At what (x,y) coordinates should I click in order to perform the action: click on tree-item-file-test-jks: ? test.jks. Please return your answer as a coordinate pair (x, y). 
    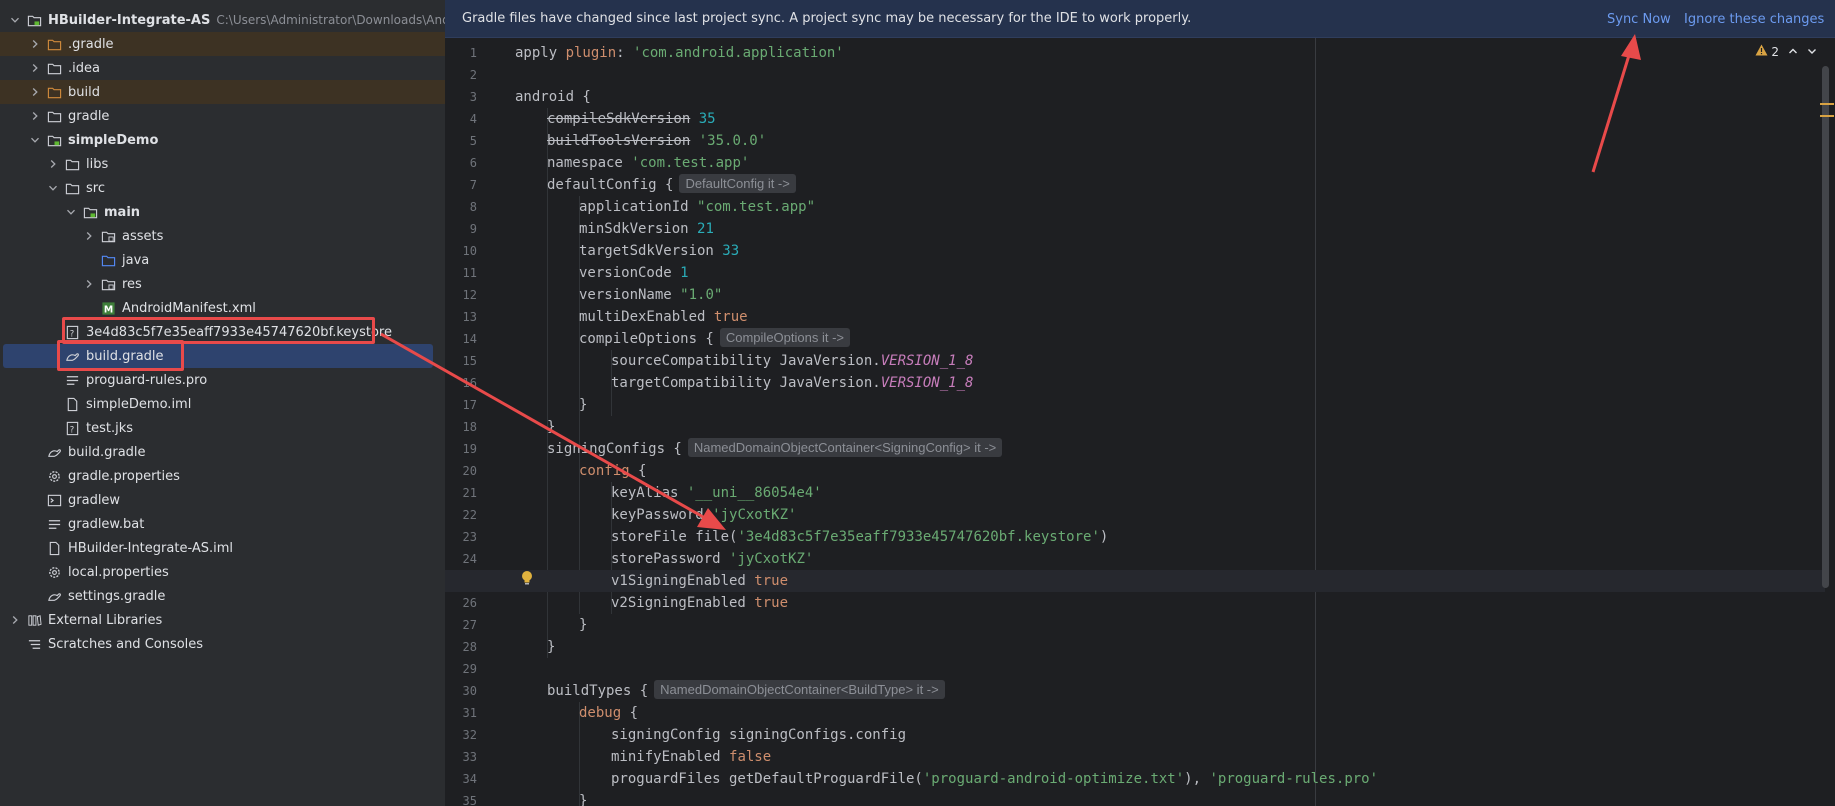
    Looking at the image, I should click on (222, 428).